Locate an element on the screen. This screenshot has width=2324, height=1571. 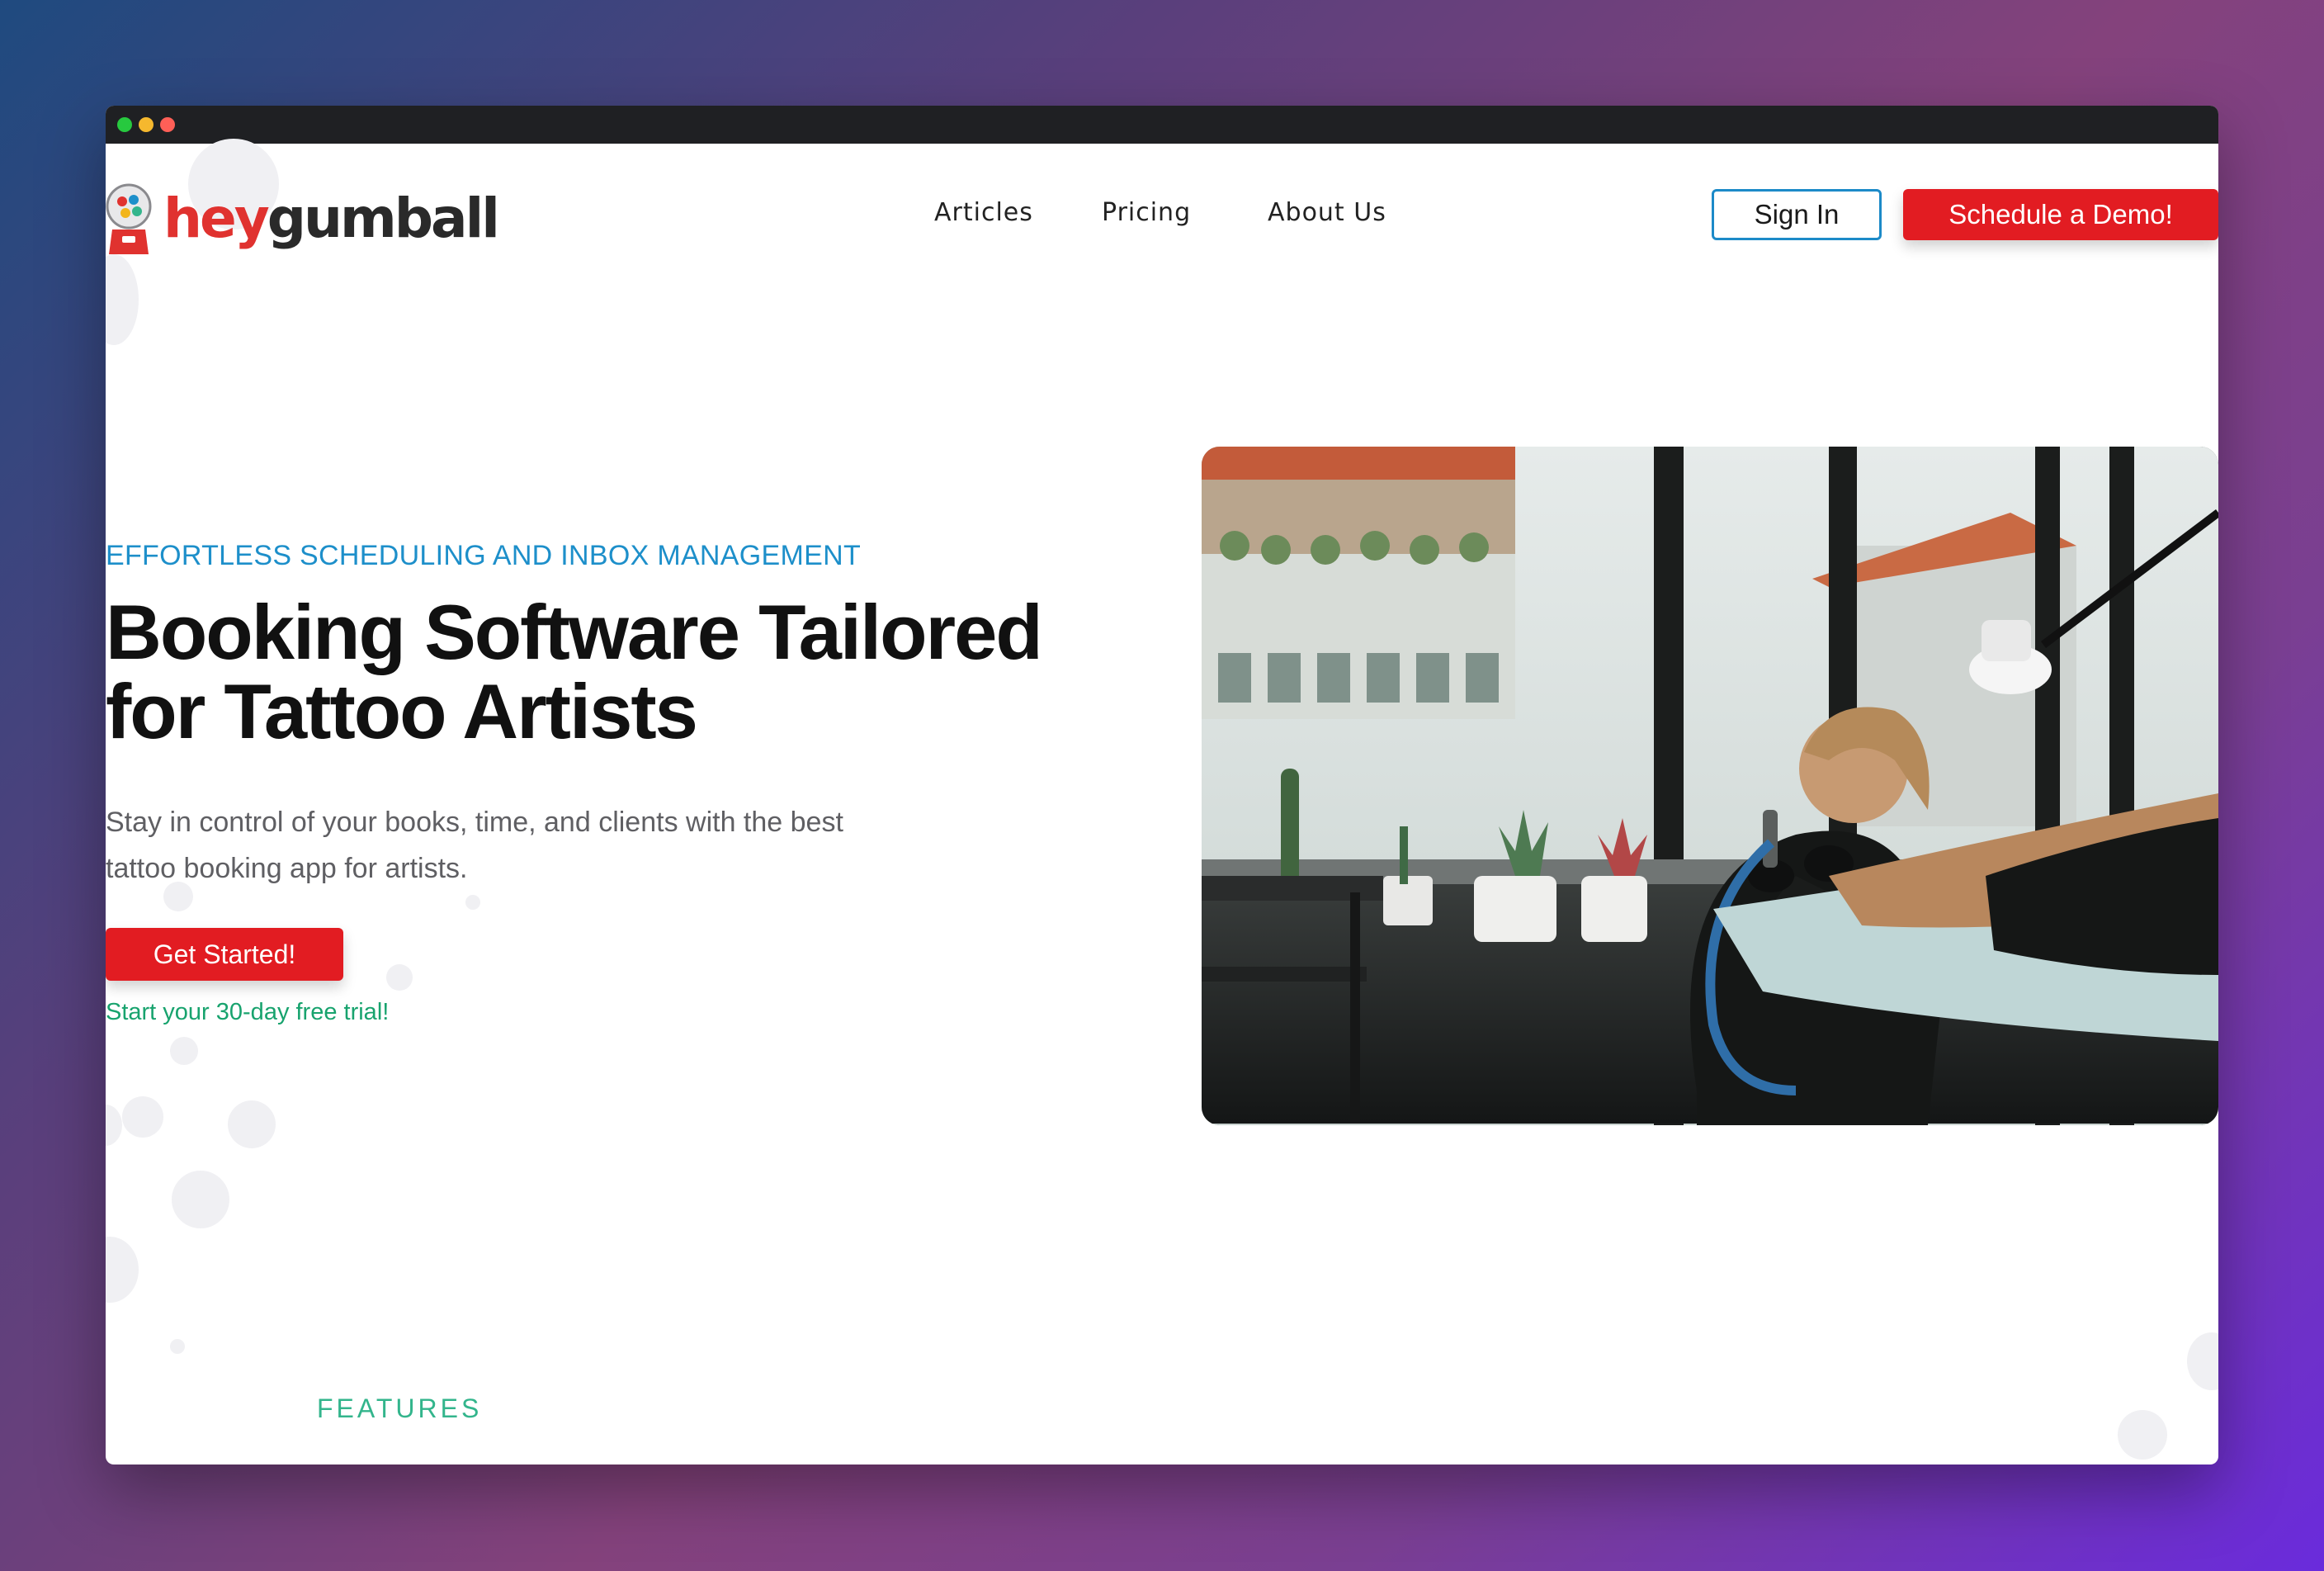
window-close-button is located at coordinates (167, 124).